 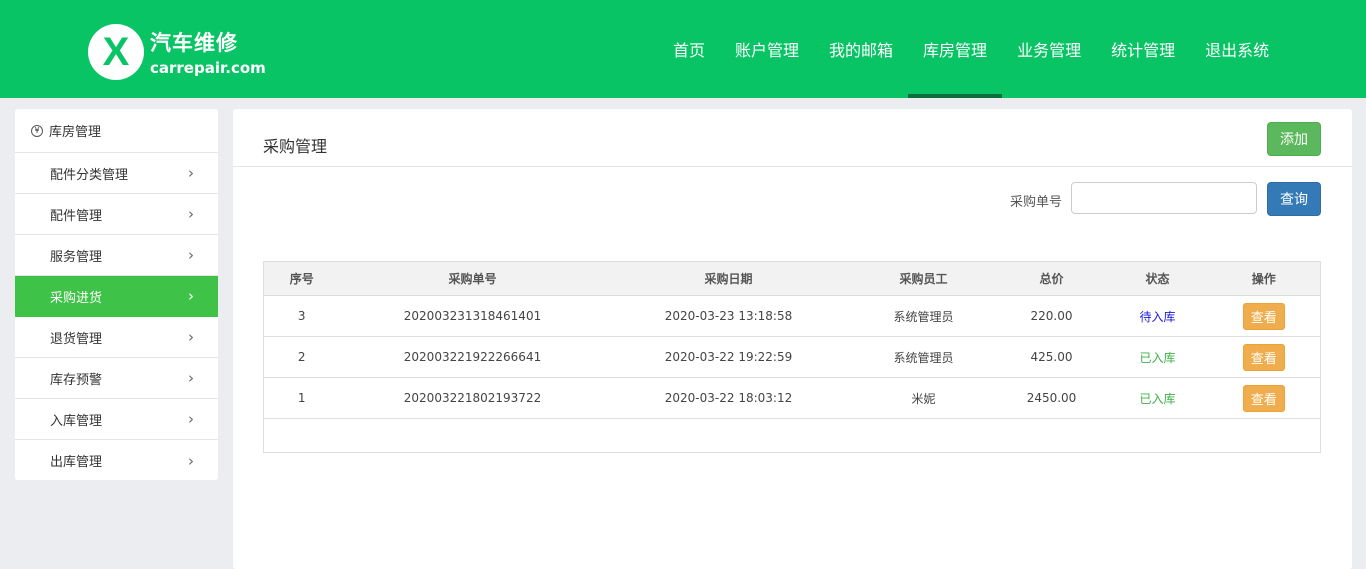 I want to click on wrench-logo-icon: X, so click(x=116, y=52).